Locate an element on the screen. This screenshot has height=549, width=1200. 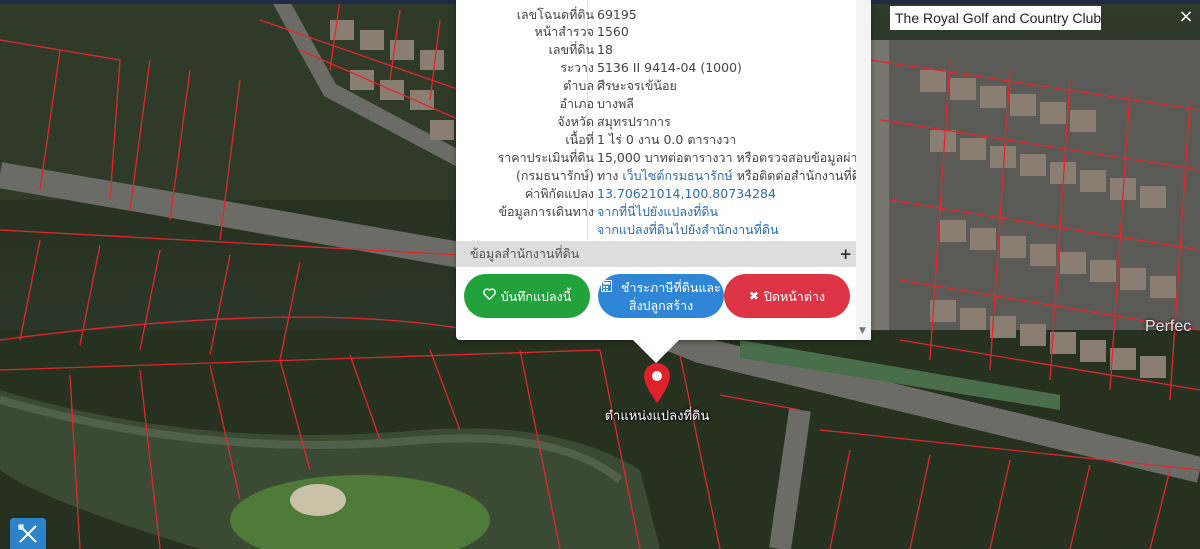
land-no-label: เลขที่ดิน is located at coordinates (571, 49).